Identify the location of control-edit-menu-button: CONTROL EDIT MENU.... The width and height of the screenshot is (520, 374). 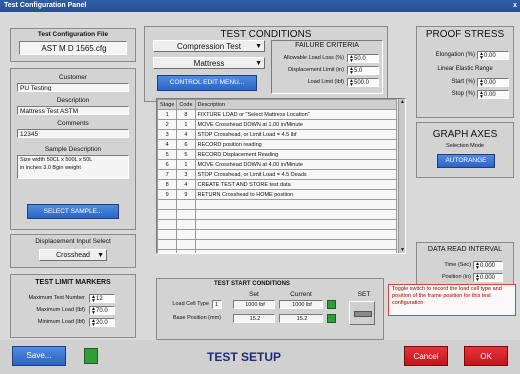
(207, 83).